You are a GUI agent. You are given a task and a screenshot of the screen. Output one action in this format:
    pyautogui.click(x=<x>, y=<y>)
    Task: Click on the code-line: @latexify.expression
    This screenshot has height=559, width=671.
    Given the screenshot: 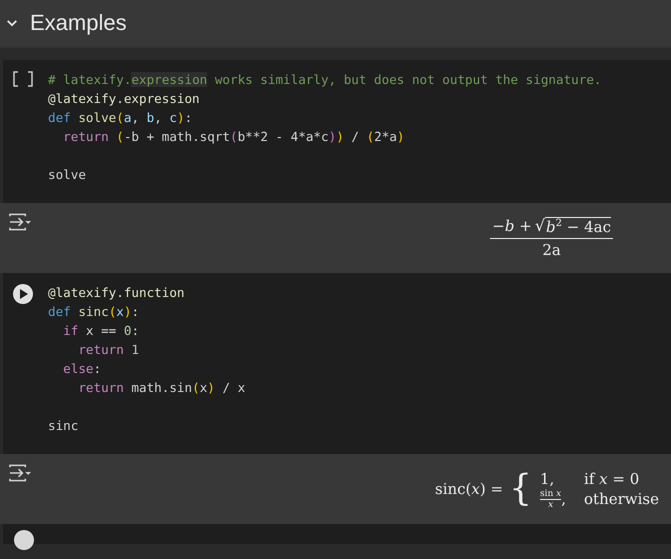 What is the action you would take?
    pyautogui.click(x=124, y=99)
    